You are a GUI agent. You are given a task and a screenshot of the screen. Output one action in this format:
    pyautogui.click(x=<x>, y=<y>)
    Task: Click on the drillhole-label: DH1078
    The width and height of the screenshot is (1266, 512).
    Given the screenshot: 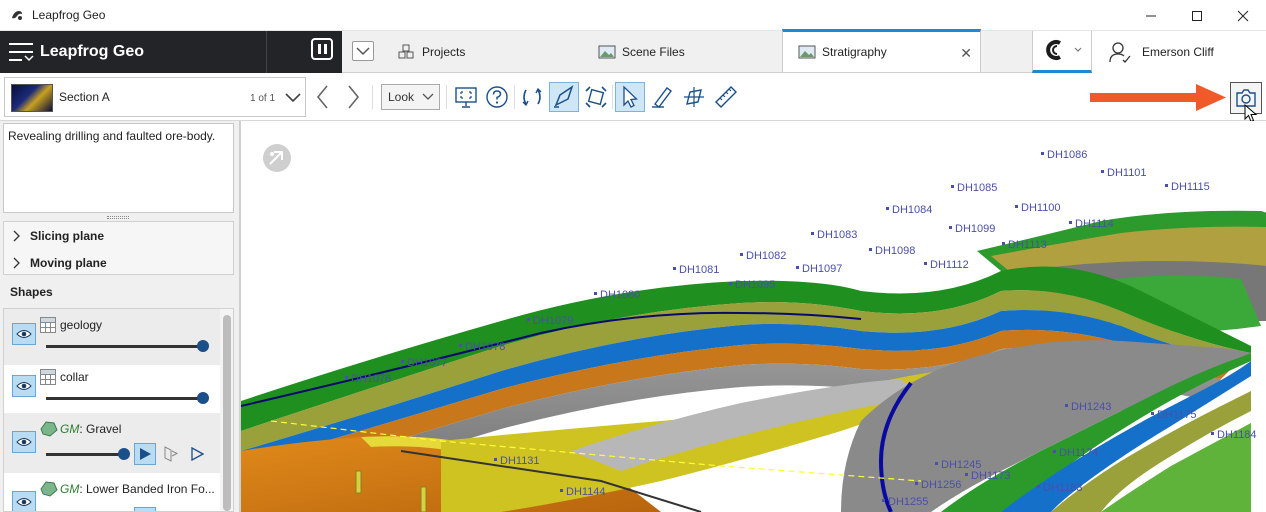 What is the action you would take?
    pyautogui.click(x=485, y=347)
    